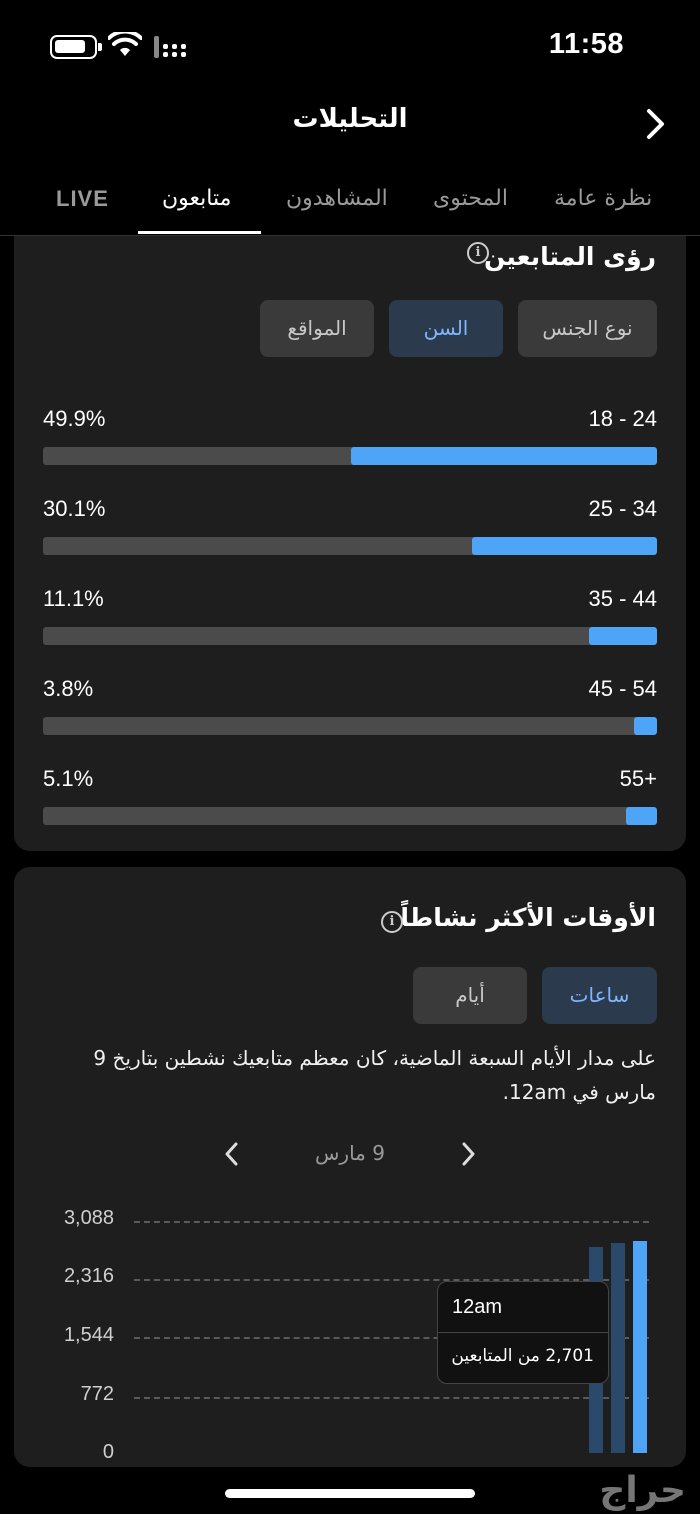 The height and width of the screenshot is (1514, 700). What do you see at coordinates (638, 778) in the screenshot?
I see `age-range: +55` at bounding box center [638, 778].